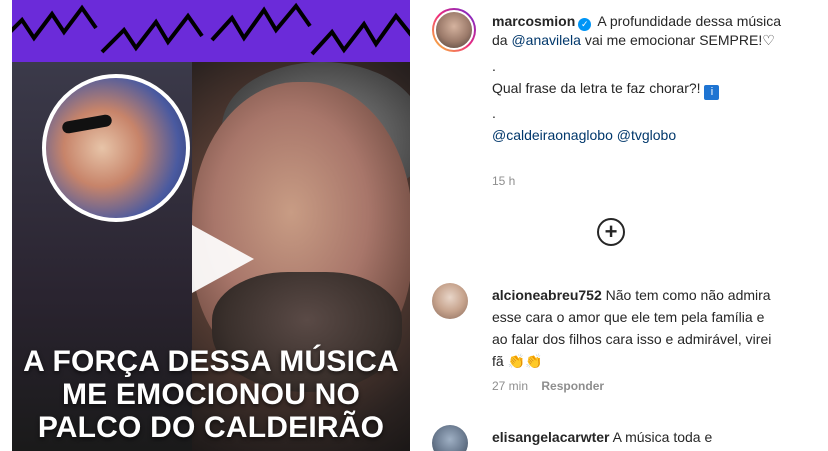 This screenshot has width=828, height=451. Describe the element at coordinates (223, 259) in the screenshot. I see `play-icon` at that location.